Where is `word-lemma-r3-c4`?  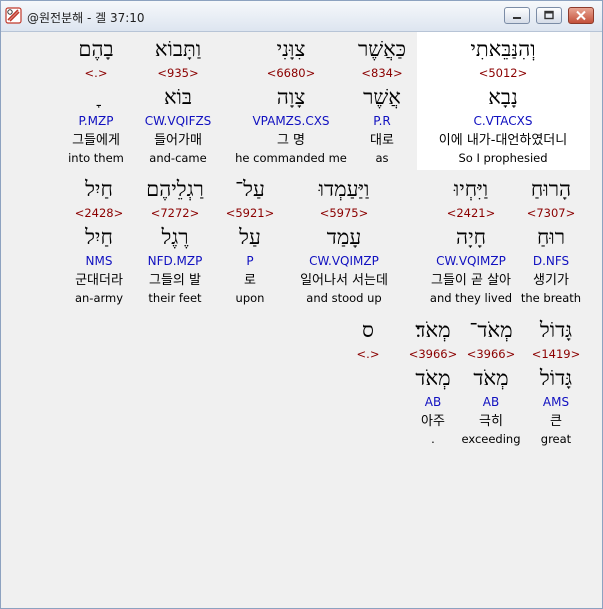 word-lemma-r3-c4 is located at coordinates (368, 378).